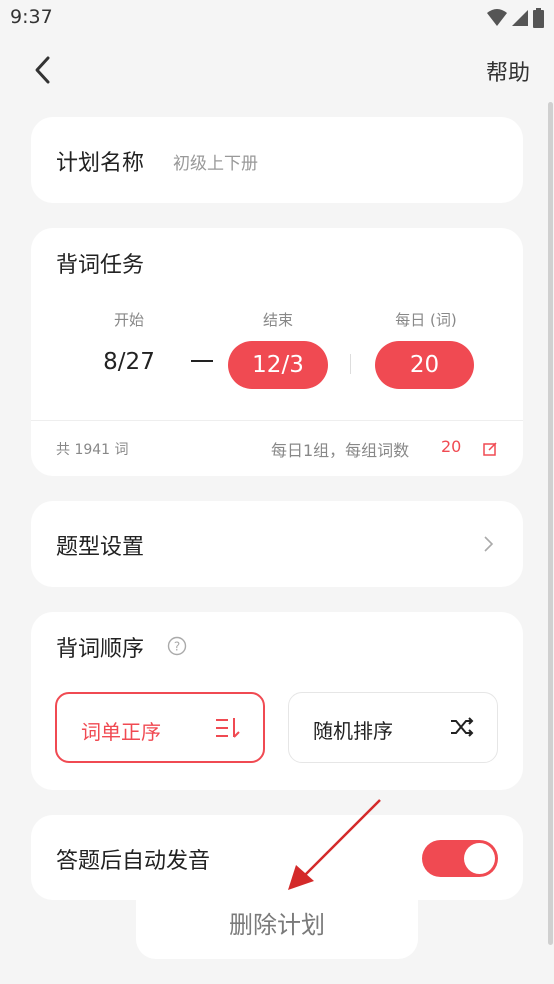 This screenshot has height=984, width=554. What do you see at coordinates (31, 17) in the screenshot?
I see `status-time: 9:37` at bounding box center [31, 17].